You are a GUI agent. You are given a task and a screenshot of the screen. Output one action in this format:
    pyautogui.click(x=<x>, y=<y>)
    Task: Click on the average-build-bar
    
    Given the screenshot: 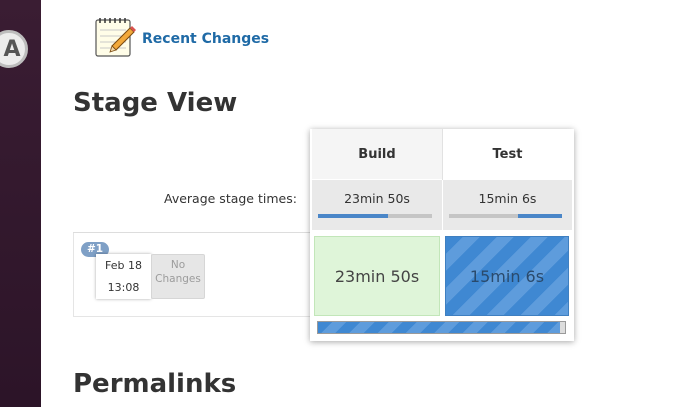 What is the action you would take?
    pyautogui.click(x=375, y=216)
    